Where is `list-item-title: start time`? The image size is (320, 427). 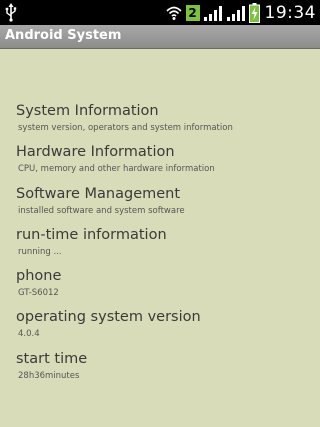 list-item-title: start time is located at coordinates (52, 358).